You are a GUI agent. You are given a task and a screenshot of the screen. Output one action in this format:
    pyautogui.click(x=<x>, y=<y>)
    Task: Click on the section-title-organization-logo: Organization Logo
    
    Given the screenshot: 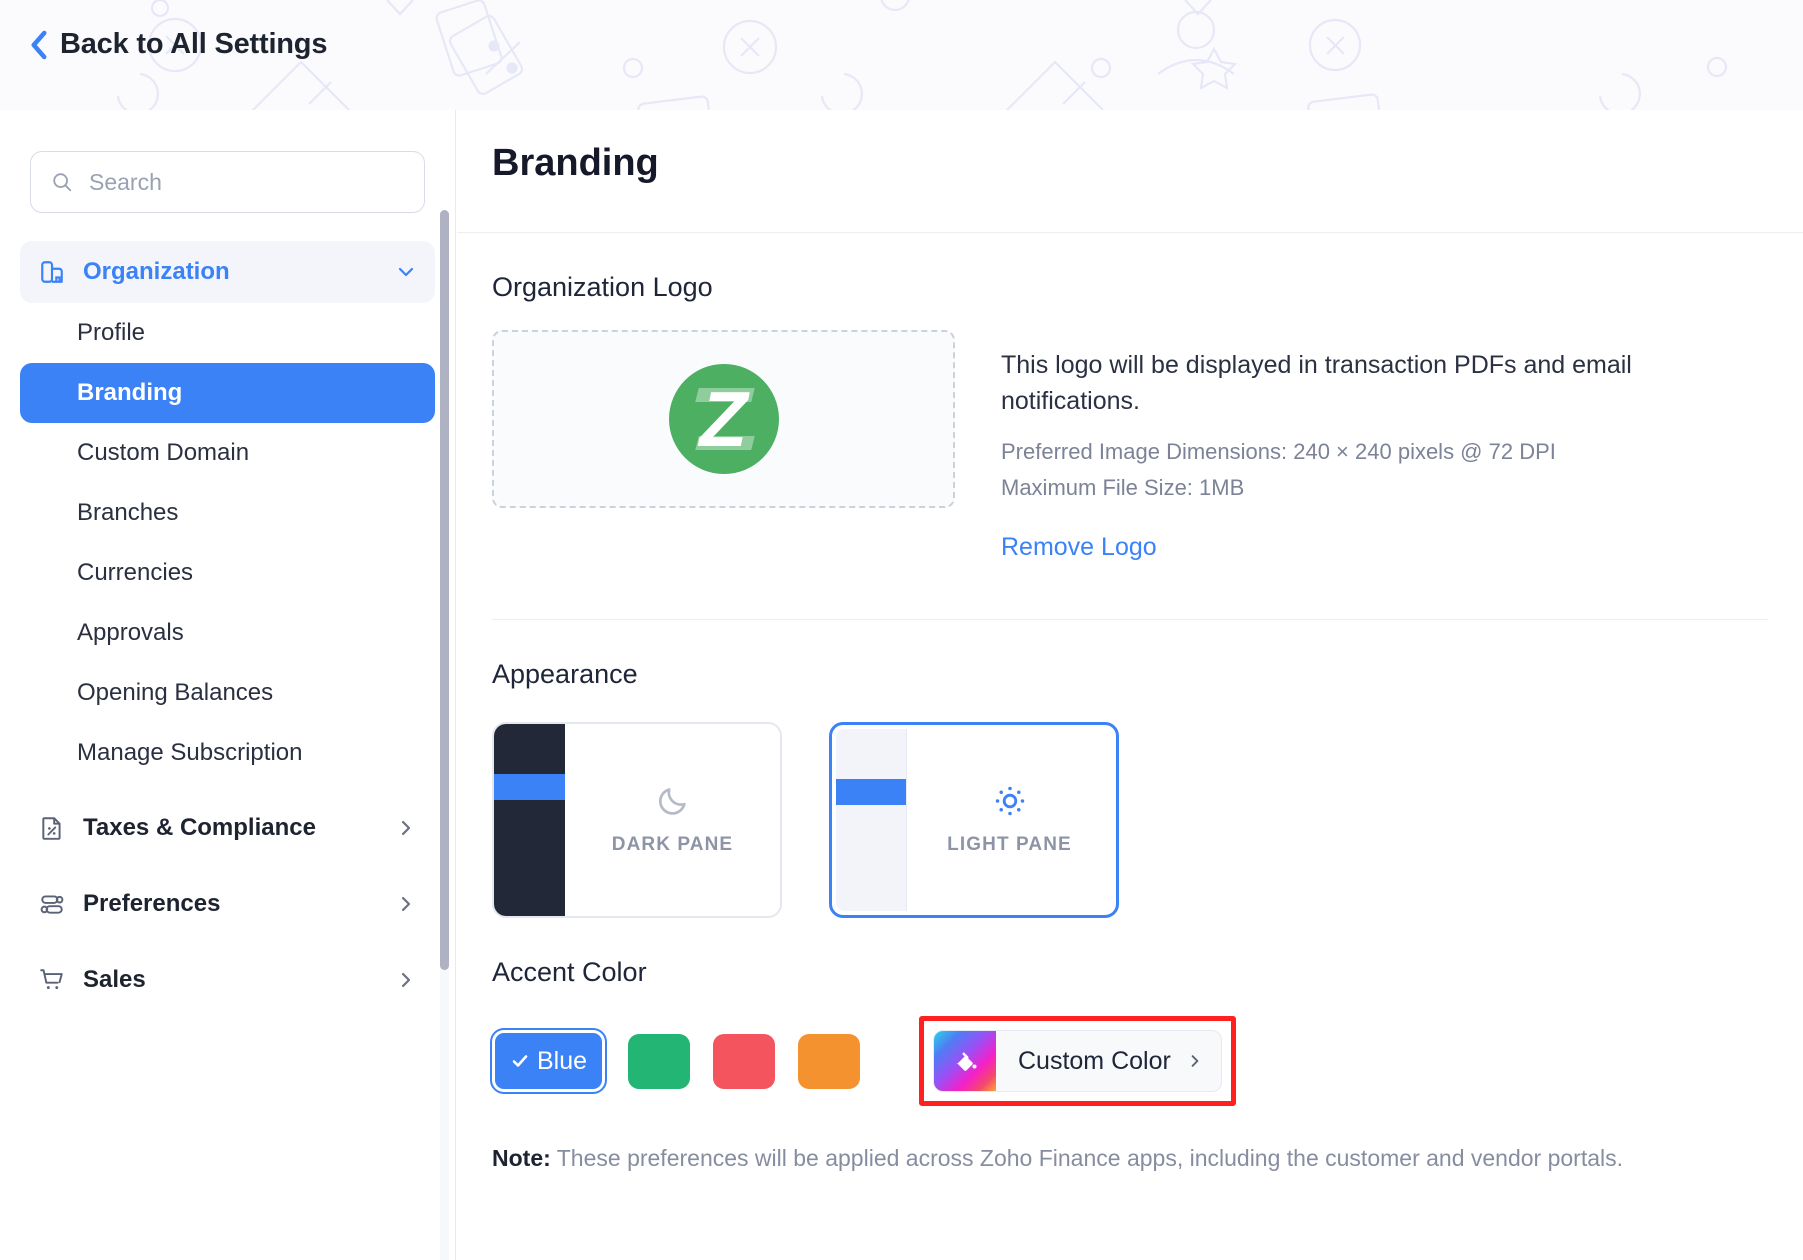 What is the action you would take?
    pyautogui.click(x=602, y=287)
    